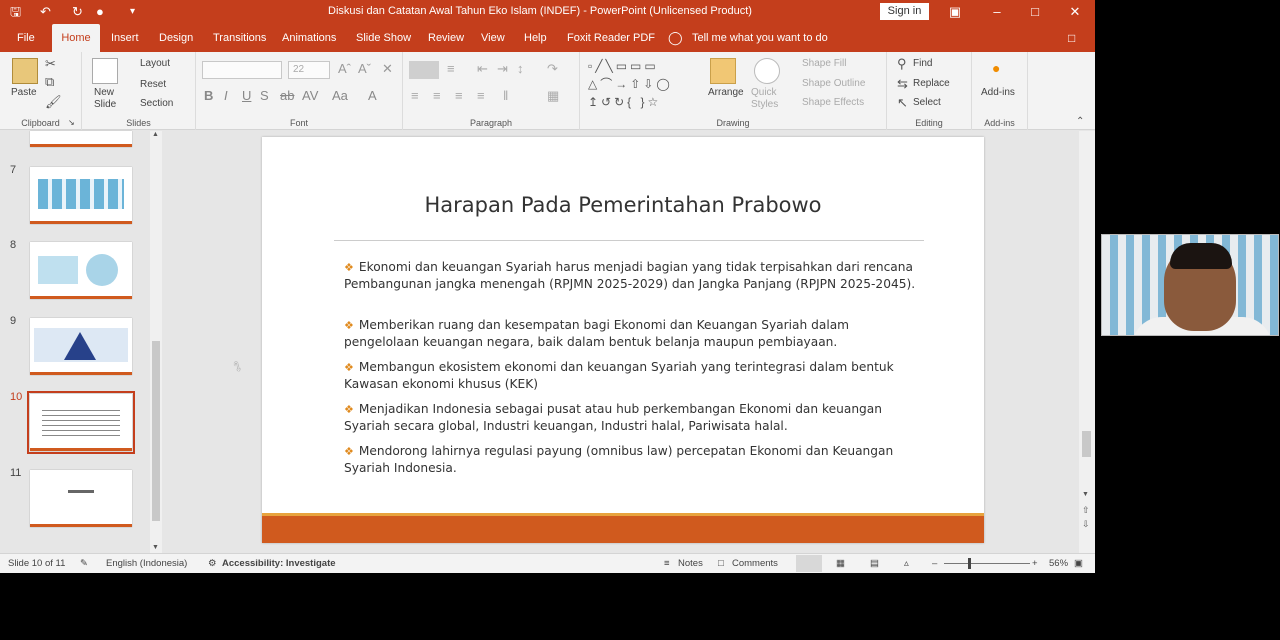 The image size is (1280, 640). Describe the element at coordinates (246, 95) in the screenshot. I see `underline-icon: U` at that location.